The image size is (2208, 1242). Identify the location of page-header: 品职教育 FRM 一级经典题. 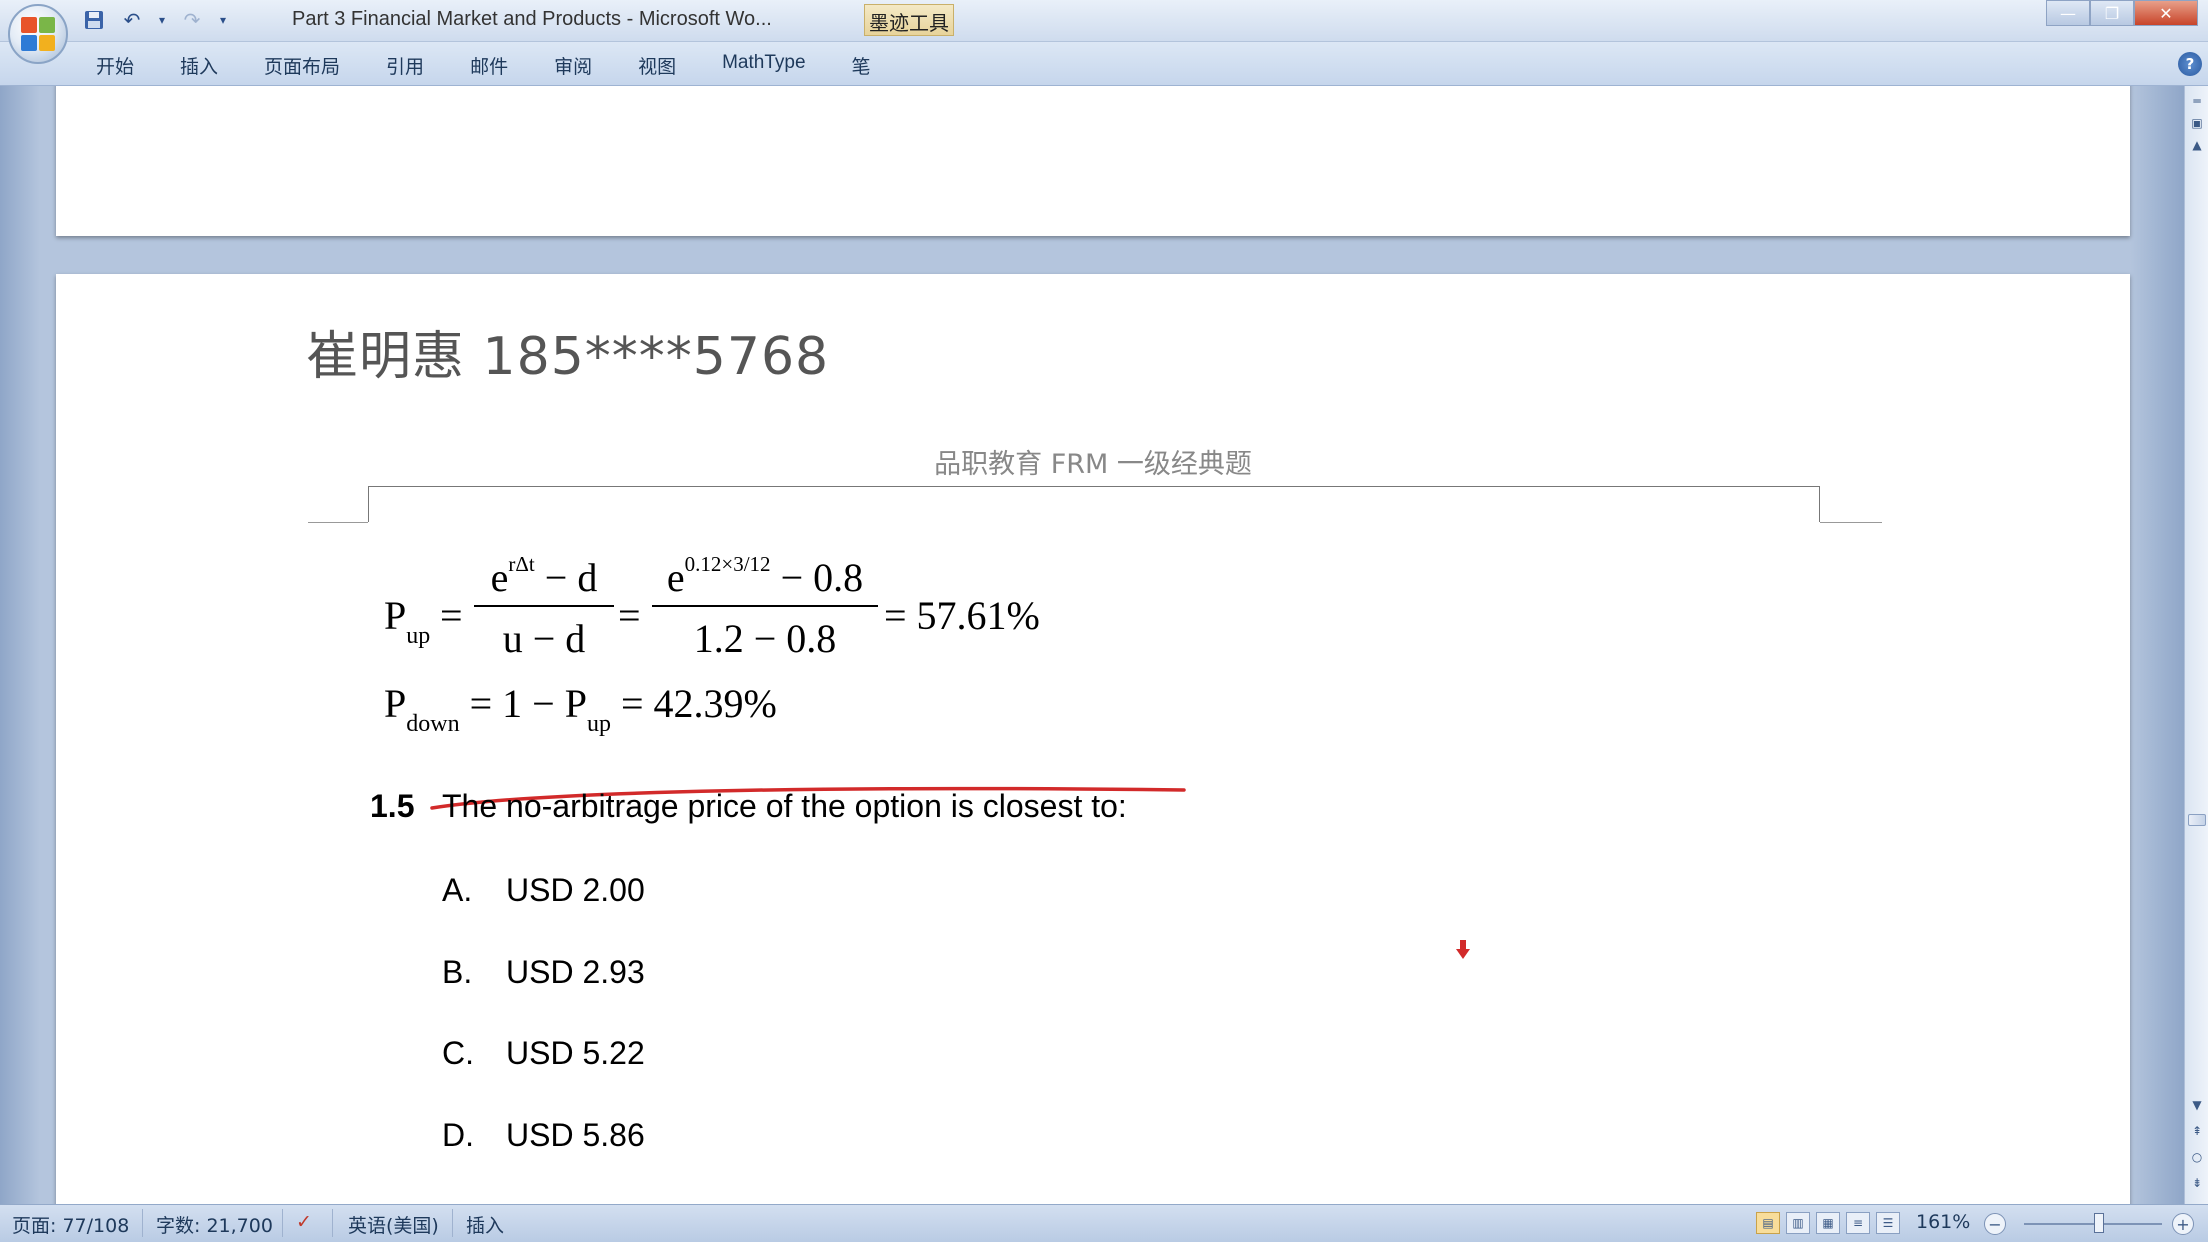
(1093, 464).